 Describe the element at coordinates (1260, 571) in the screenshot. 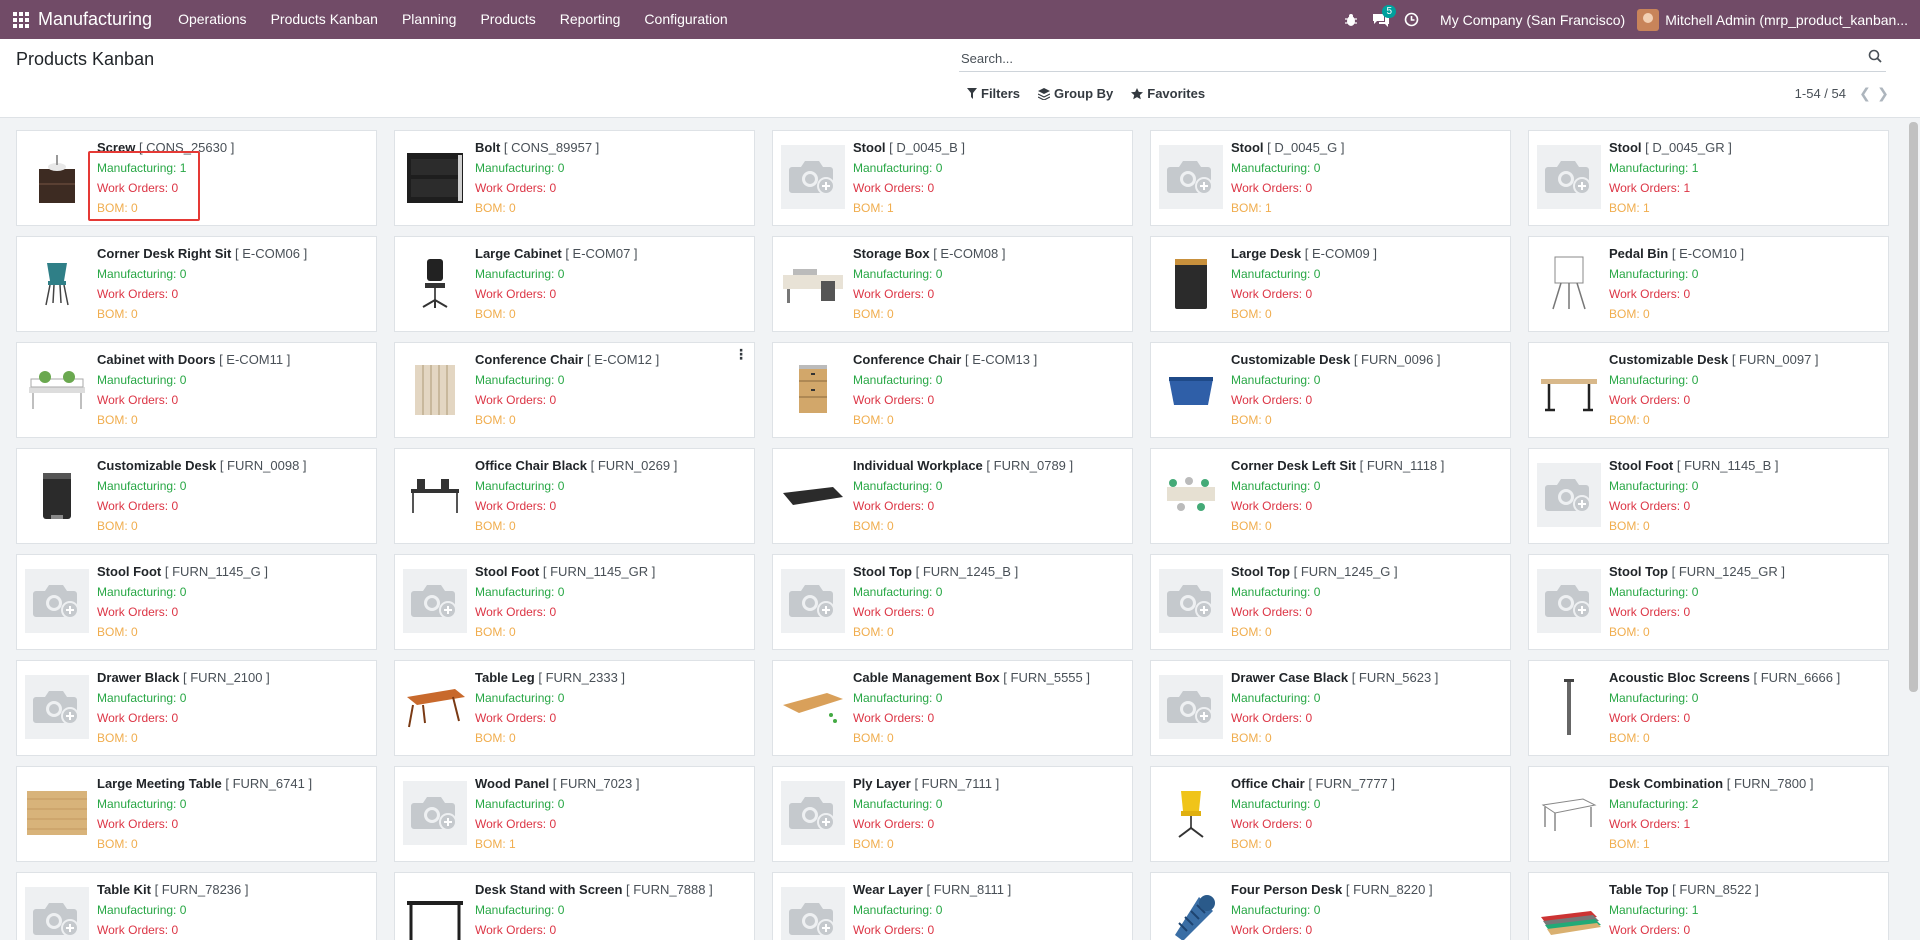

I see `product-name: Stool Top` at that location.